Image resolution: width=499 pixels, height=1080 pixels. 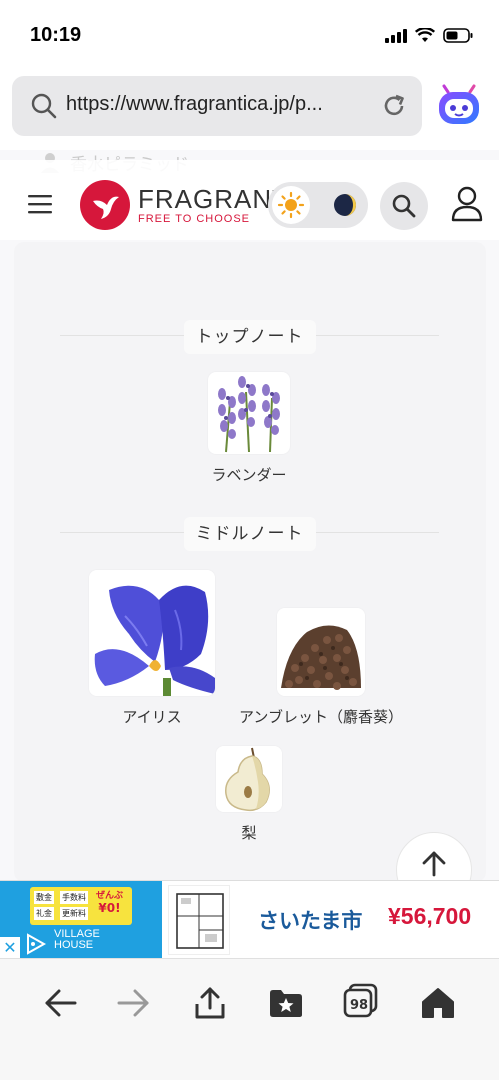 I want to click on battery-icon, so click(x=458, y=35).